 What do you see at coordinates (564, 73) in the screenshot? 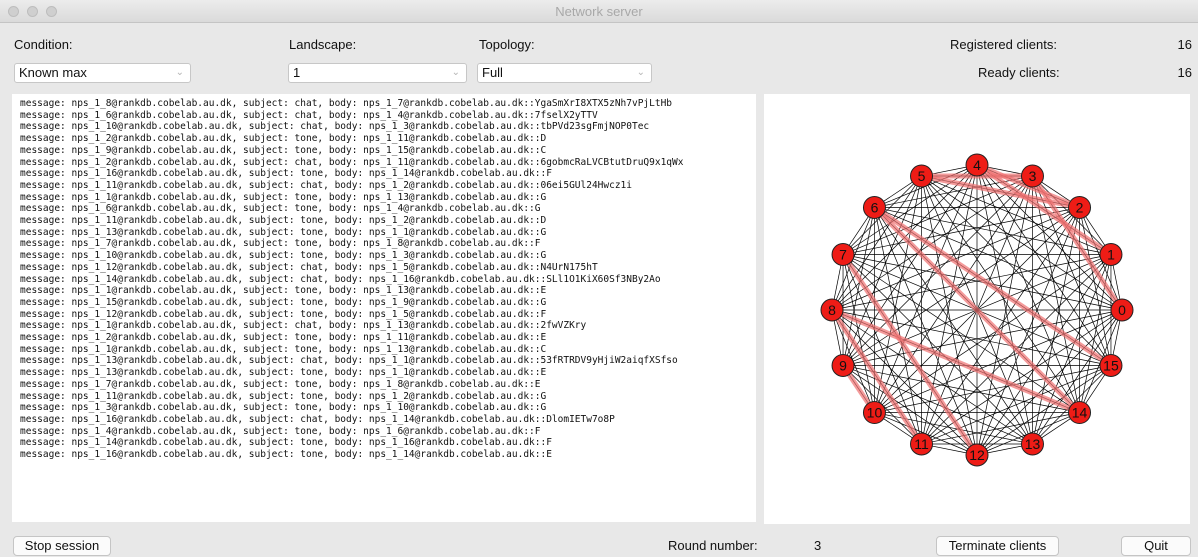
I see `topology-select: Full ⌄` at bounding box center [564, 73].